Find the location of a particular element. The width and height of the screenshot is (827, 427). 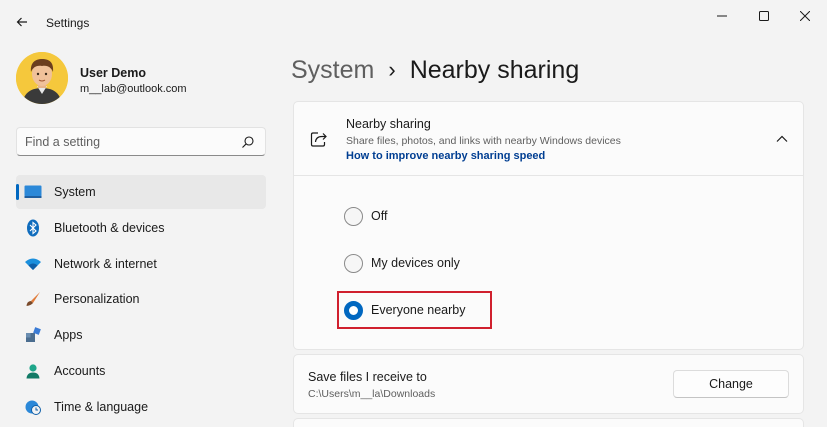

sidebar-item-label: Accounts is located at coordinates (80, 370).